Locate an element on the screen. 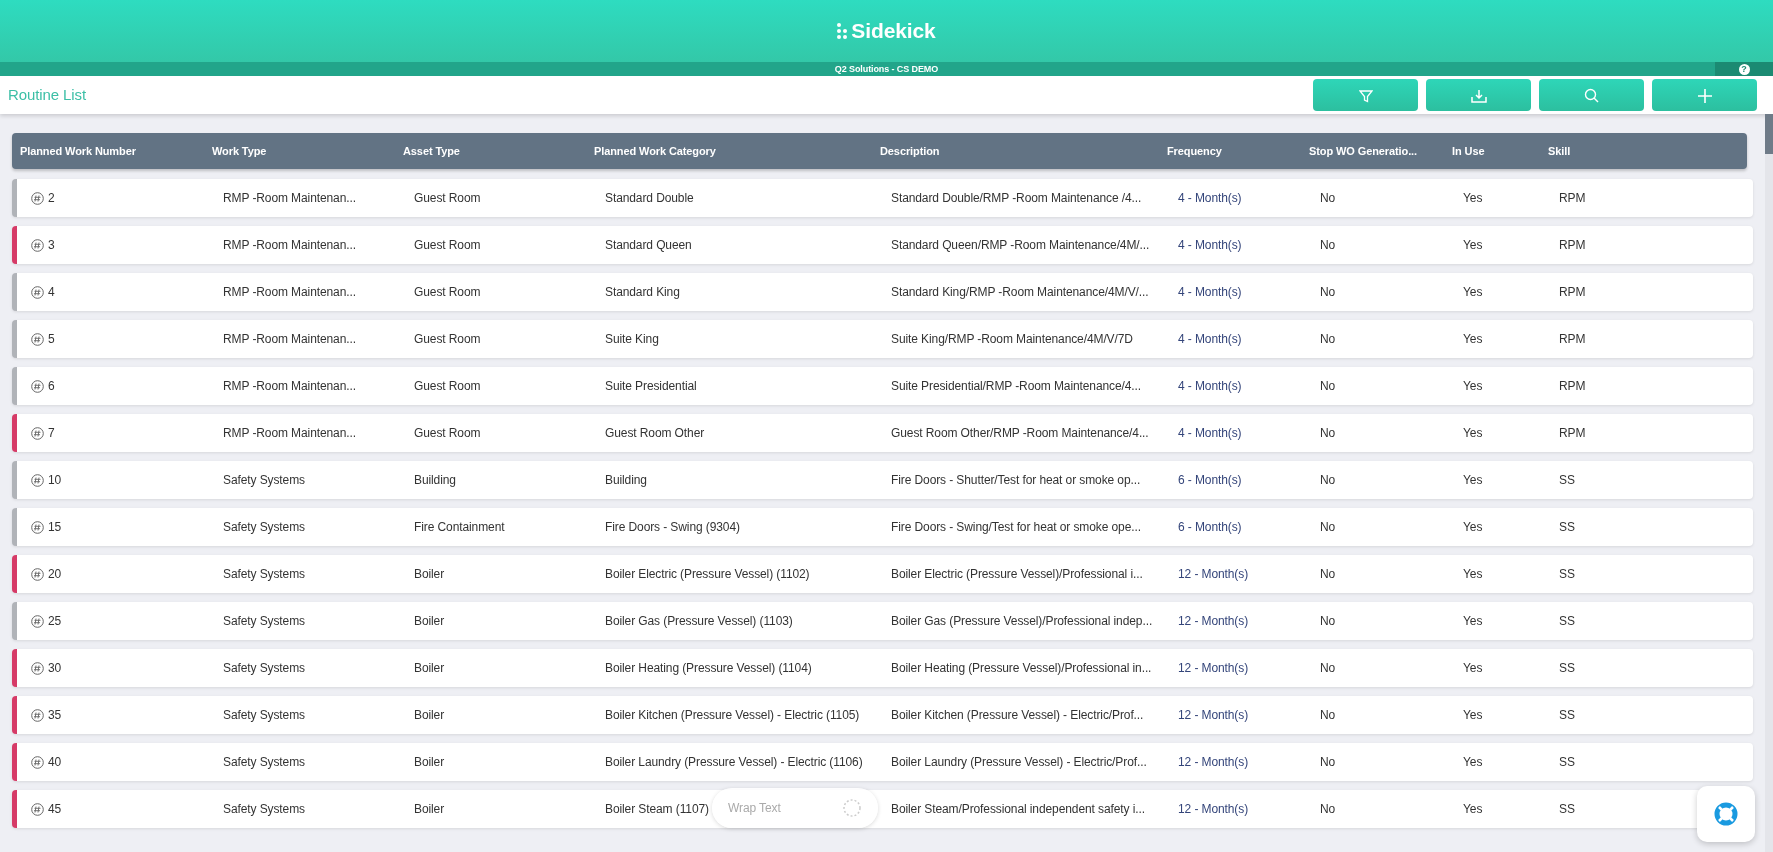 This screenshot has width=1773, height=852. table-cell-text: 6 is located at coordinates (51, 386).